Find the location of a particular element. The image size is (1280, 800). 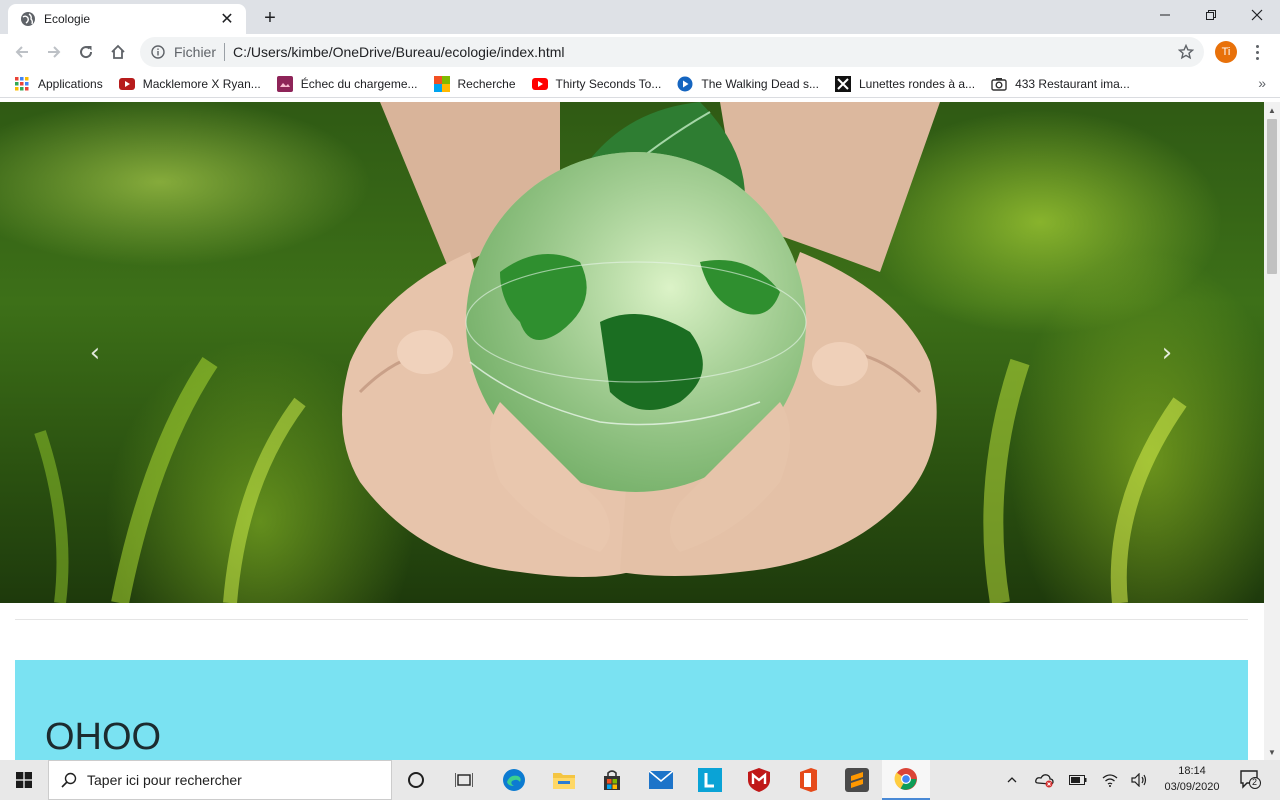

apps-grid-icon is located at coordinates (22, 84).